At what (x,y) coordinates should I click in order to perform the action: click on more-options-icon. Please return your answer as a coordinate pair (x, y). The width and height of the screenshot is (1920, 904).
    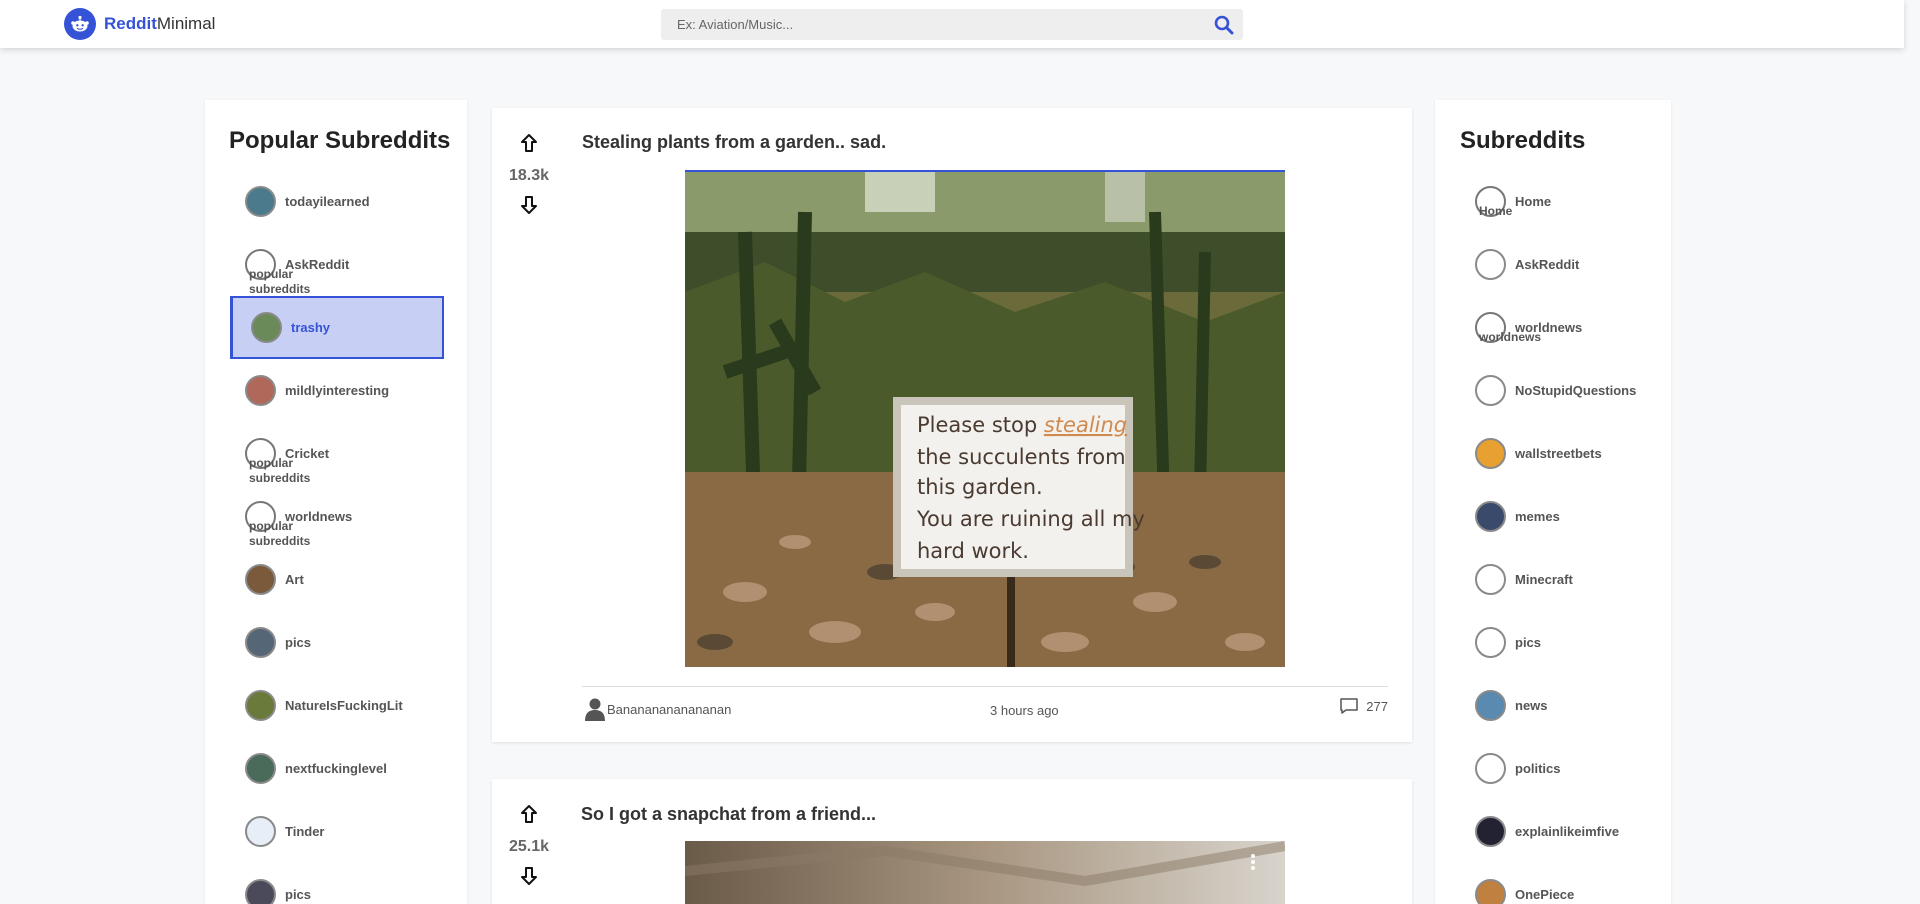
    Looking at the image, I should click on (1253, 862).